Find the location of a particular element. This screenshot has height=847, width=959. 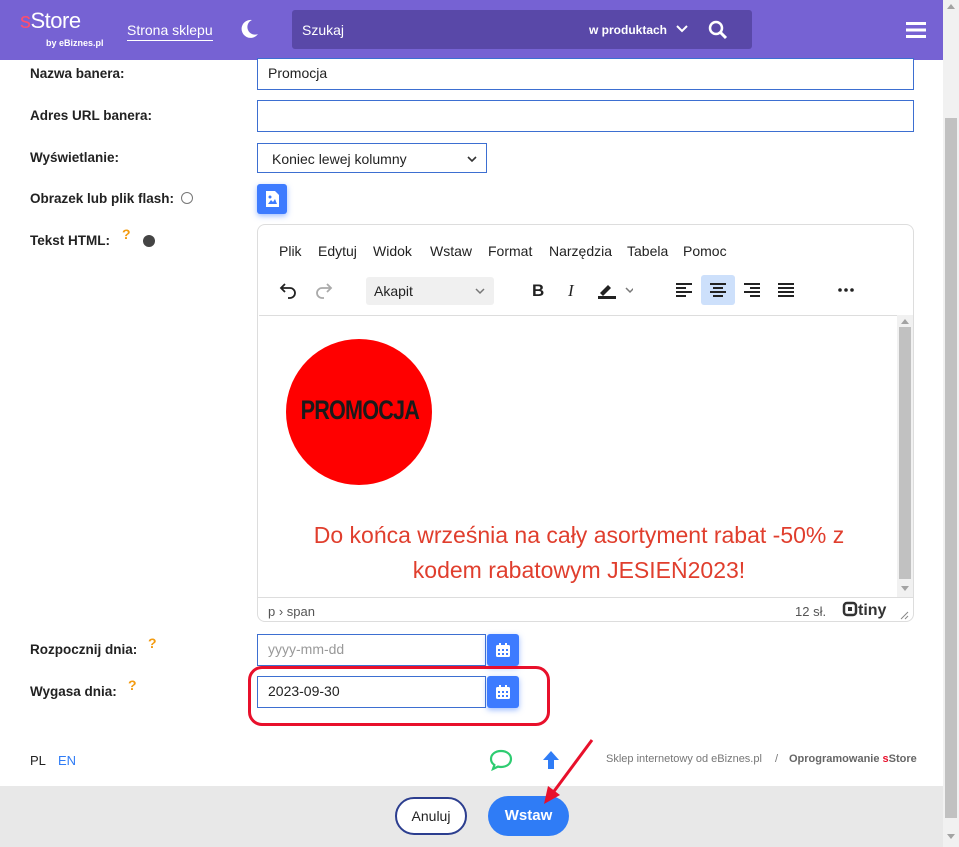

redo-icon is located at coordinates (324, 291).